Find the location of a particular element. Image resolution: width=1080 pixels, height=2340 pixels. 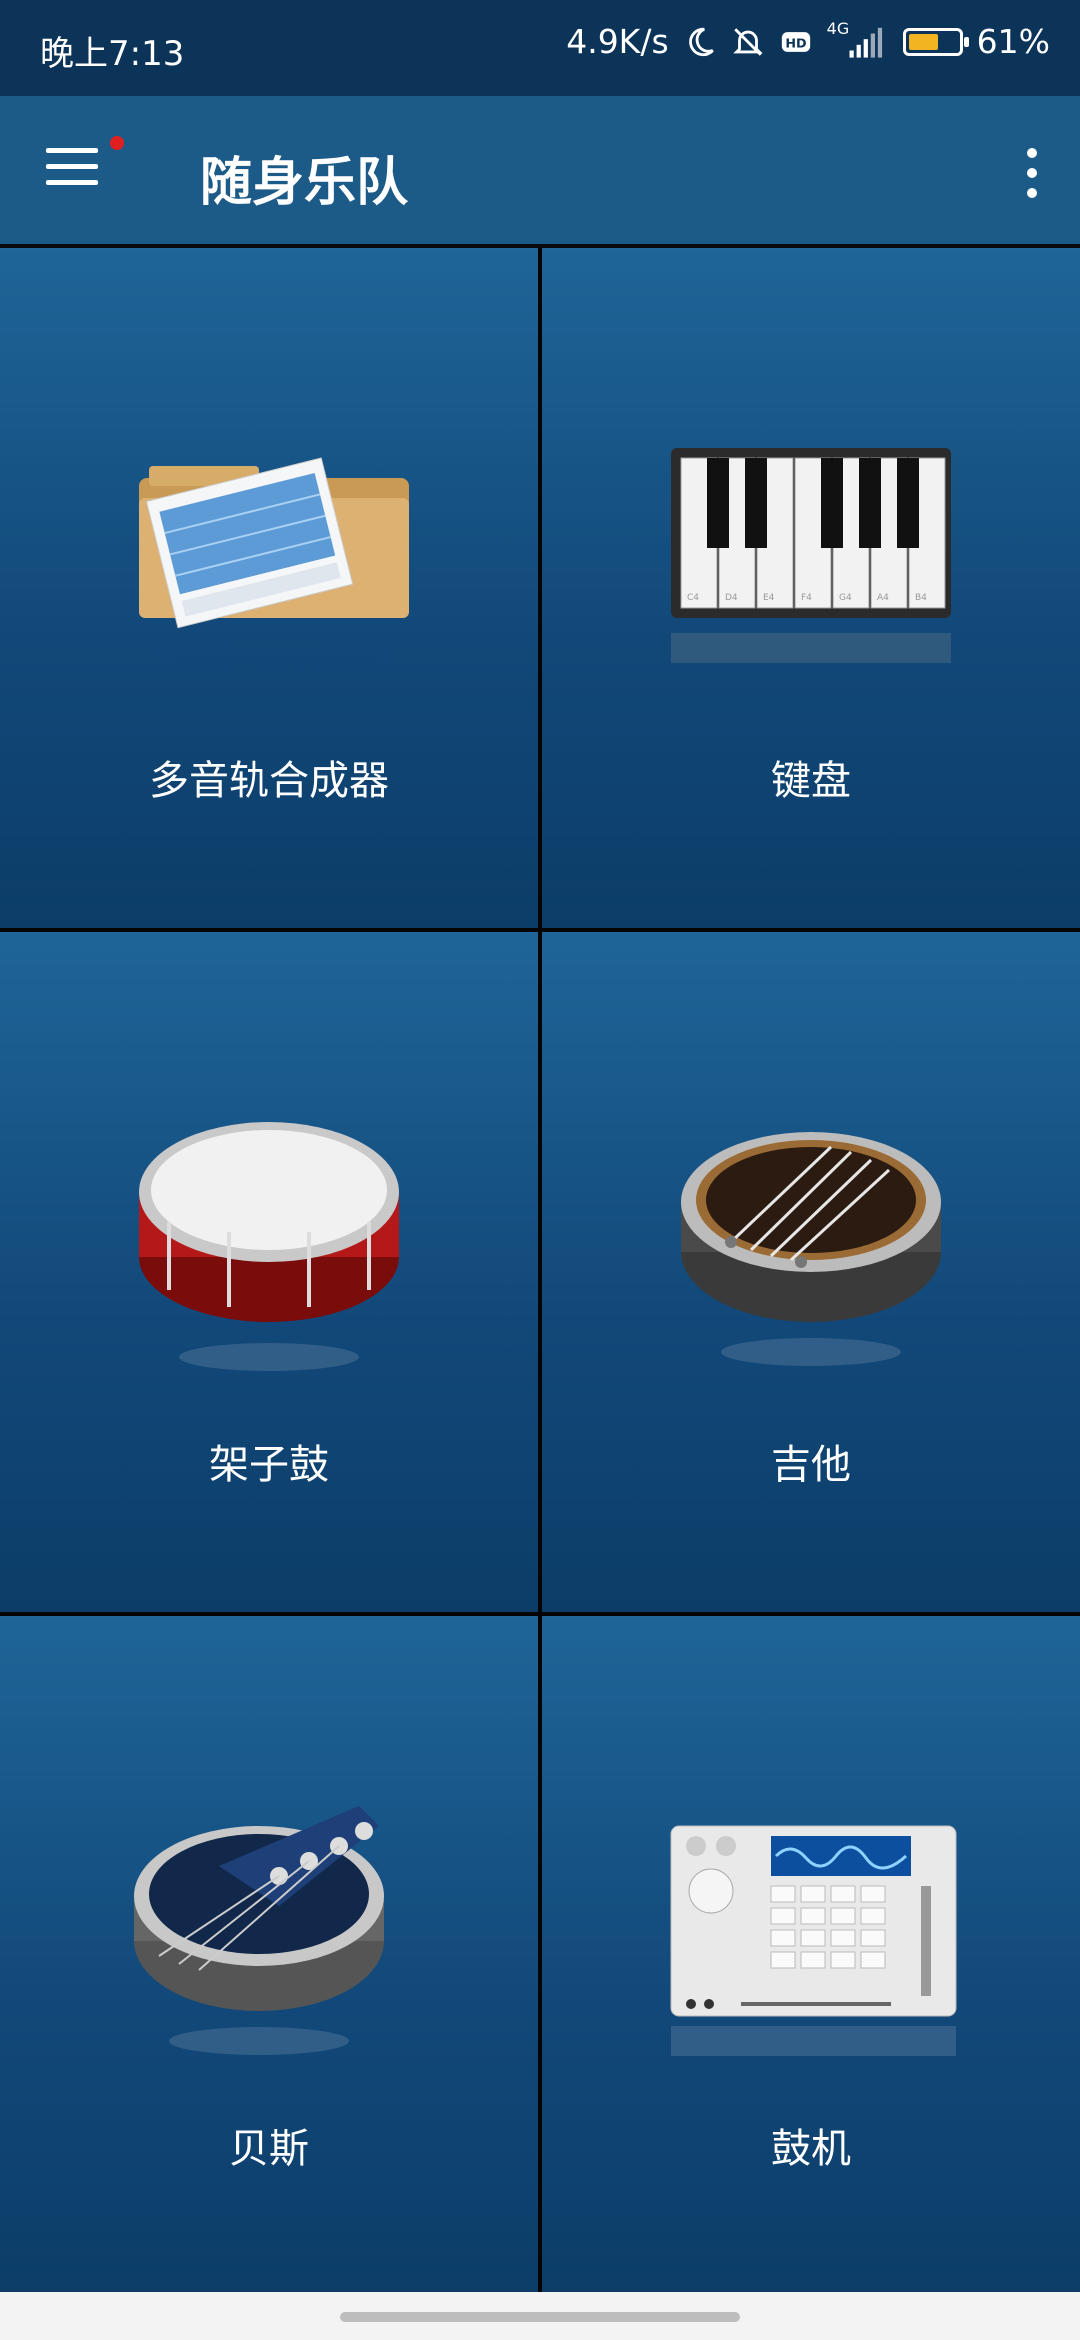

key-label-d4: D4 is located at coordinates (731, 598).